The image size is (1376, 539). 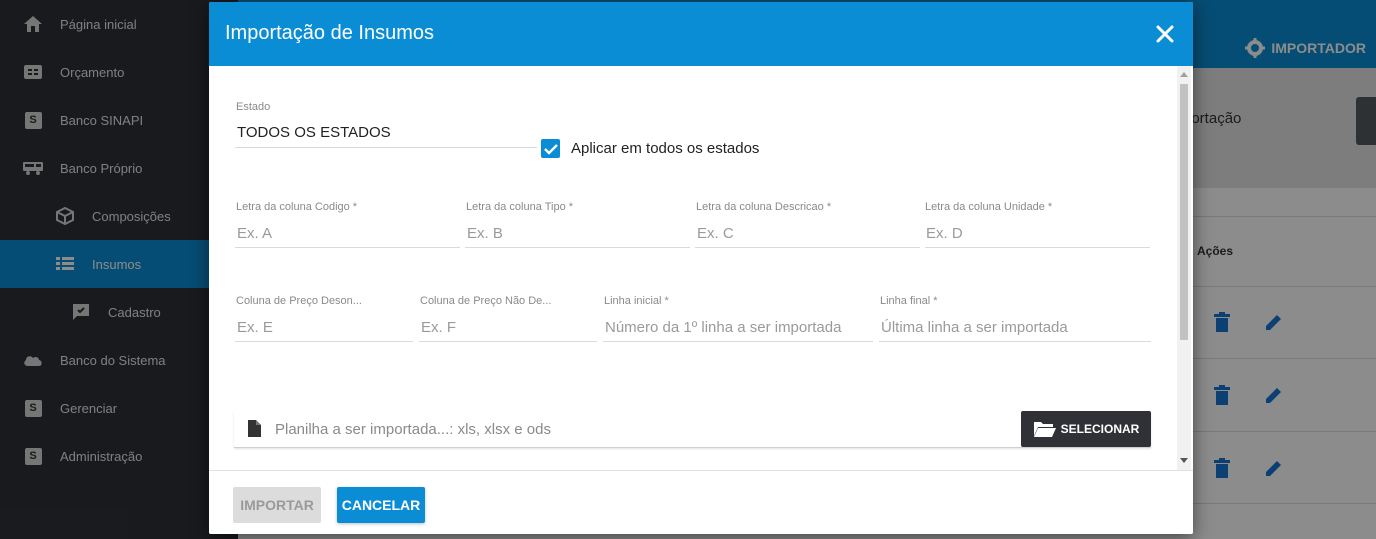 I want to click on codigo-label: Letra da coluna Codigo *, so click(x=297, y=207).